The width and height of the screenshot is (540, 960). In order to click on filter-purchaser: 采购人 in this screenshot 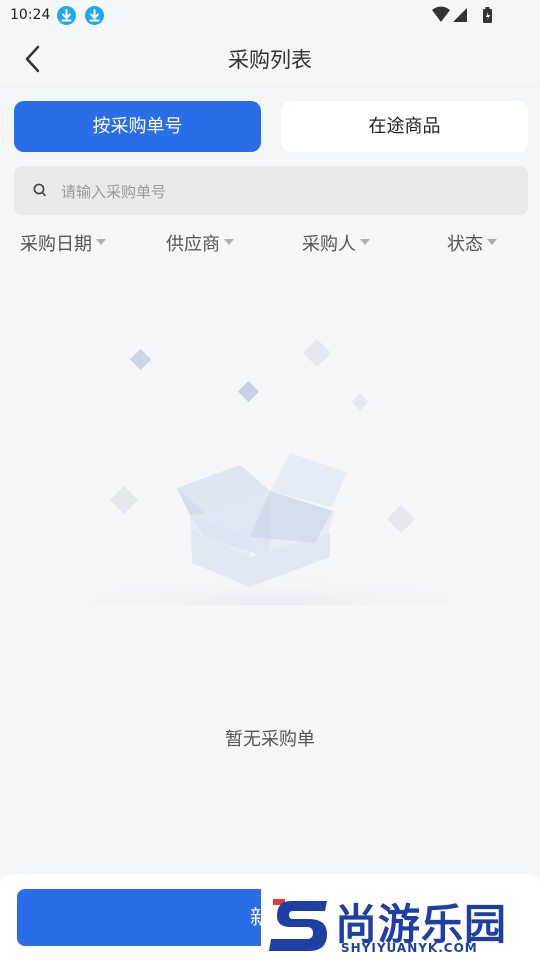, I will do `click(336, 245)`.